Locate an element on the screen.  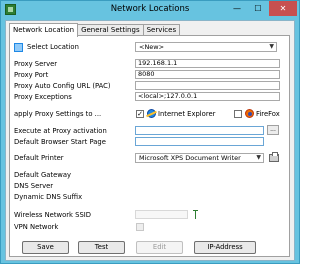
test-button: Test is located at coordinates (101, 247).